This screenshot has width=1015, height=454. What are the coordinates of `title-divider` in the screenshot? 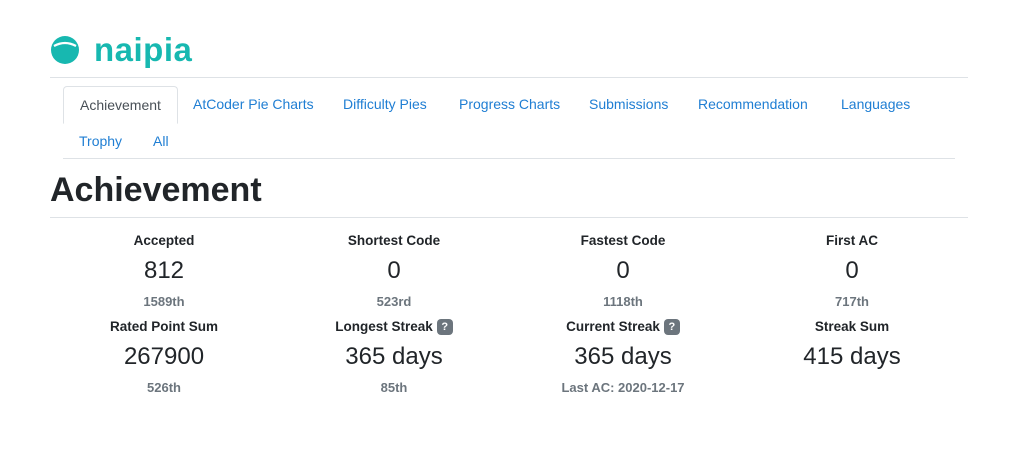 It's located at (509, 217).